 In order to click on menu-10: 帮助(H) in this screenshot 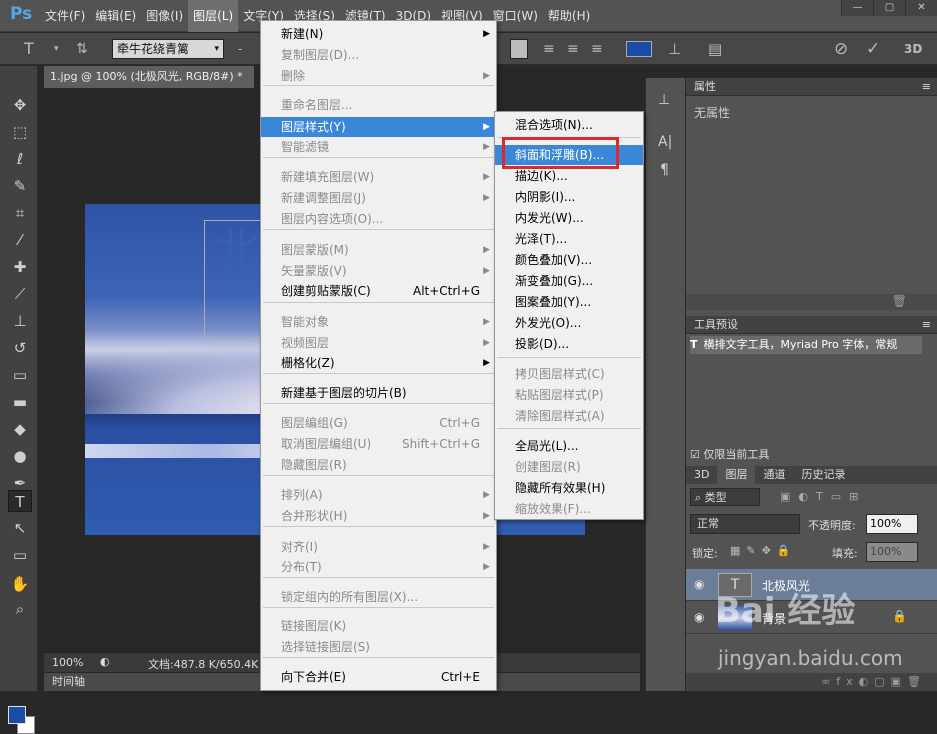, I will do `click(569, 16)`.